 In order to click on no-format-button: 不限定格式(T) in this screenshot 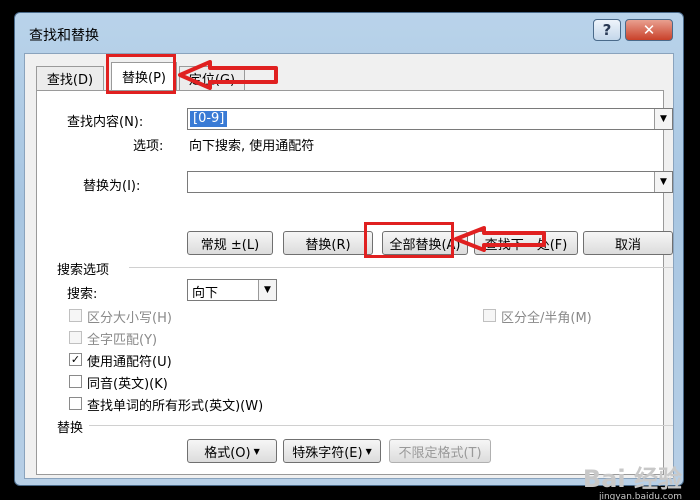, I will do `click(440, 451)`.